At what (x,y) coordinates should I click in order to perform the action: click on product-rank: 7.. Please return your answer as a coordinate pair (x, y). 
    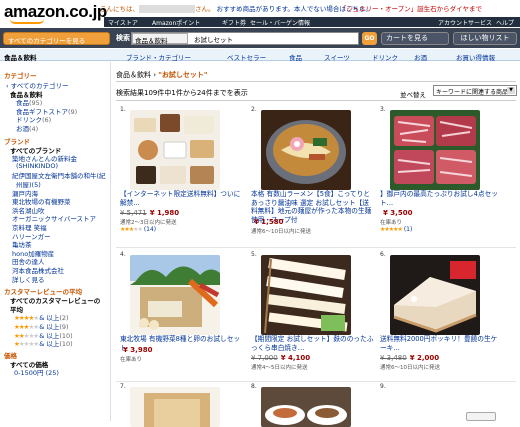
    Looking at the image, I should click on (123, 386).